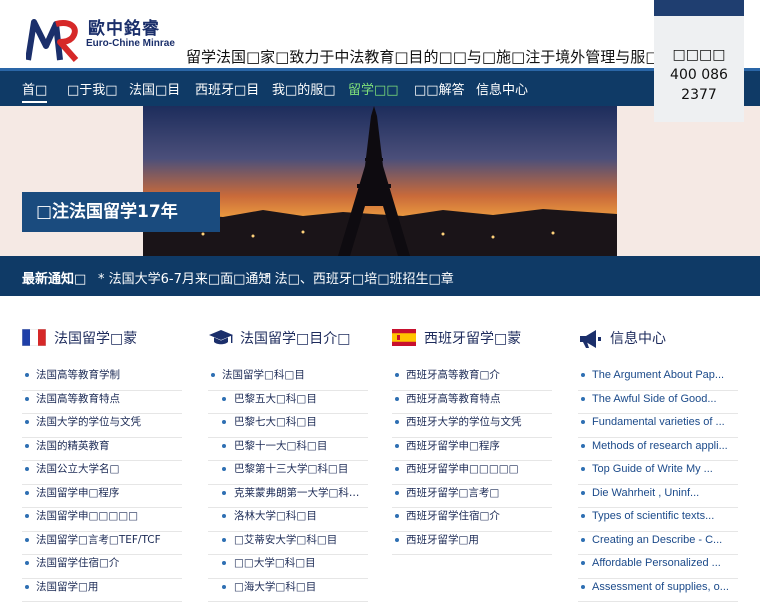 The width and height of the screenshot is (760, 602). I want to click on list-item: 巴黎十一大□科□目, so click(288, 450).